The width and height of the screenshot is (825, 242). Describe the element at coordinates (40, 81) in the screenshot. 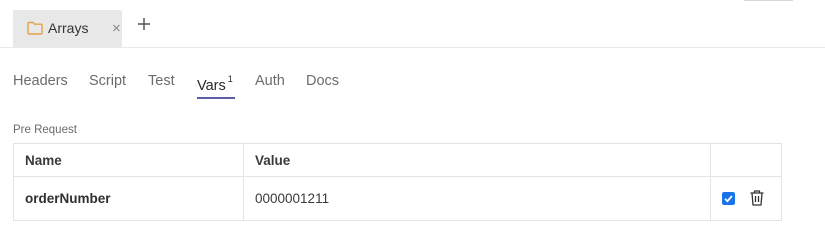

I see `tab-headers: Headers` at that location.